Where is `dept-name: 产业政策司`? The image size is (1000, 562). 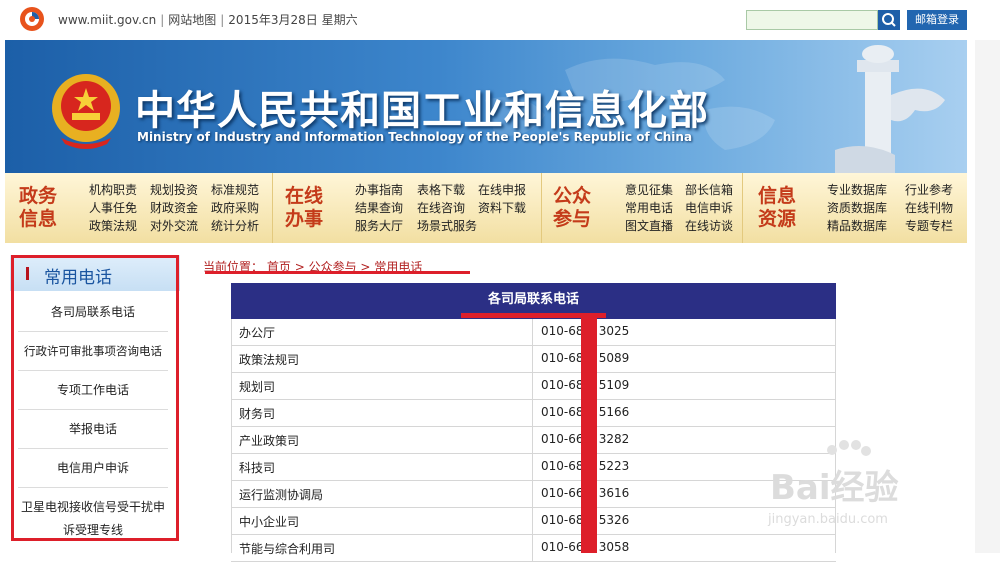
dept-name: 产业政策司 is located at coordinates (269, 441).